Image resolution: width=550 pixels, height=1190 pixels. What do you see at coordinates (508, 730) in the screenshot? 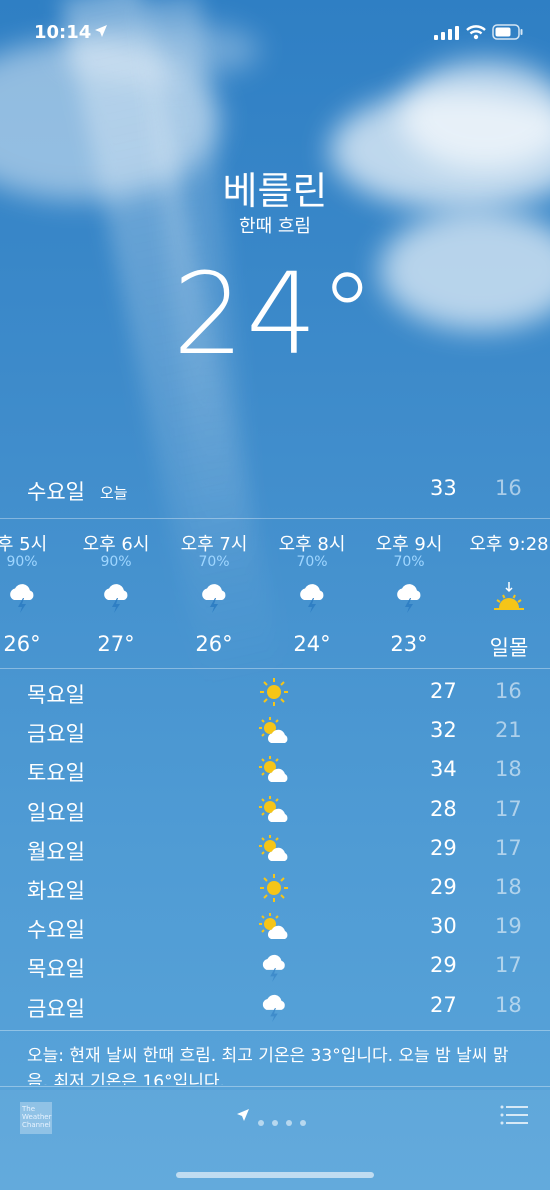
I see `daily-low: 21` at bounding box center [508, 730].